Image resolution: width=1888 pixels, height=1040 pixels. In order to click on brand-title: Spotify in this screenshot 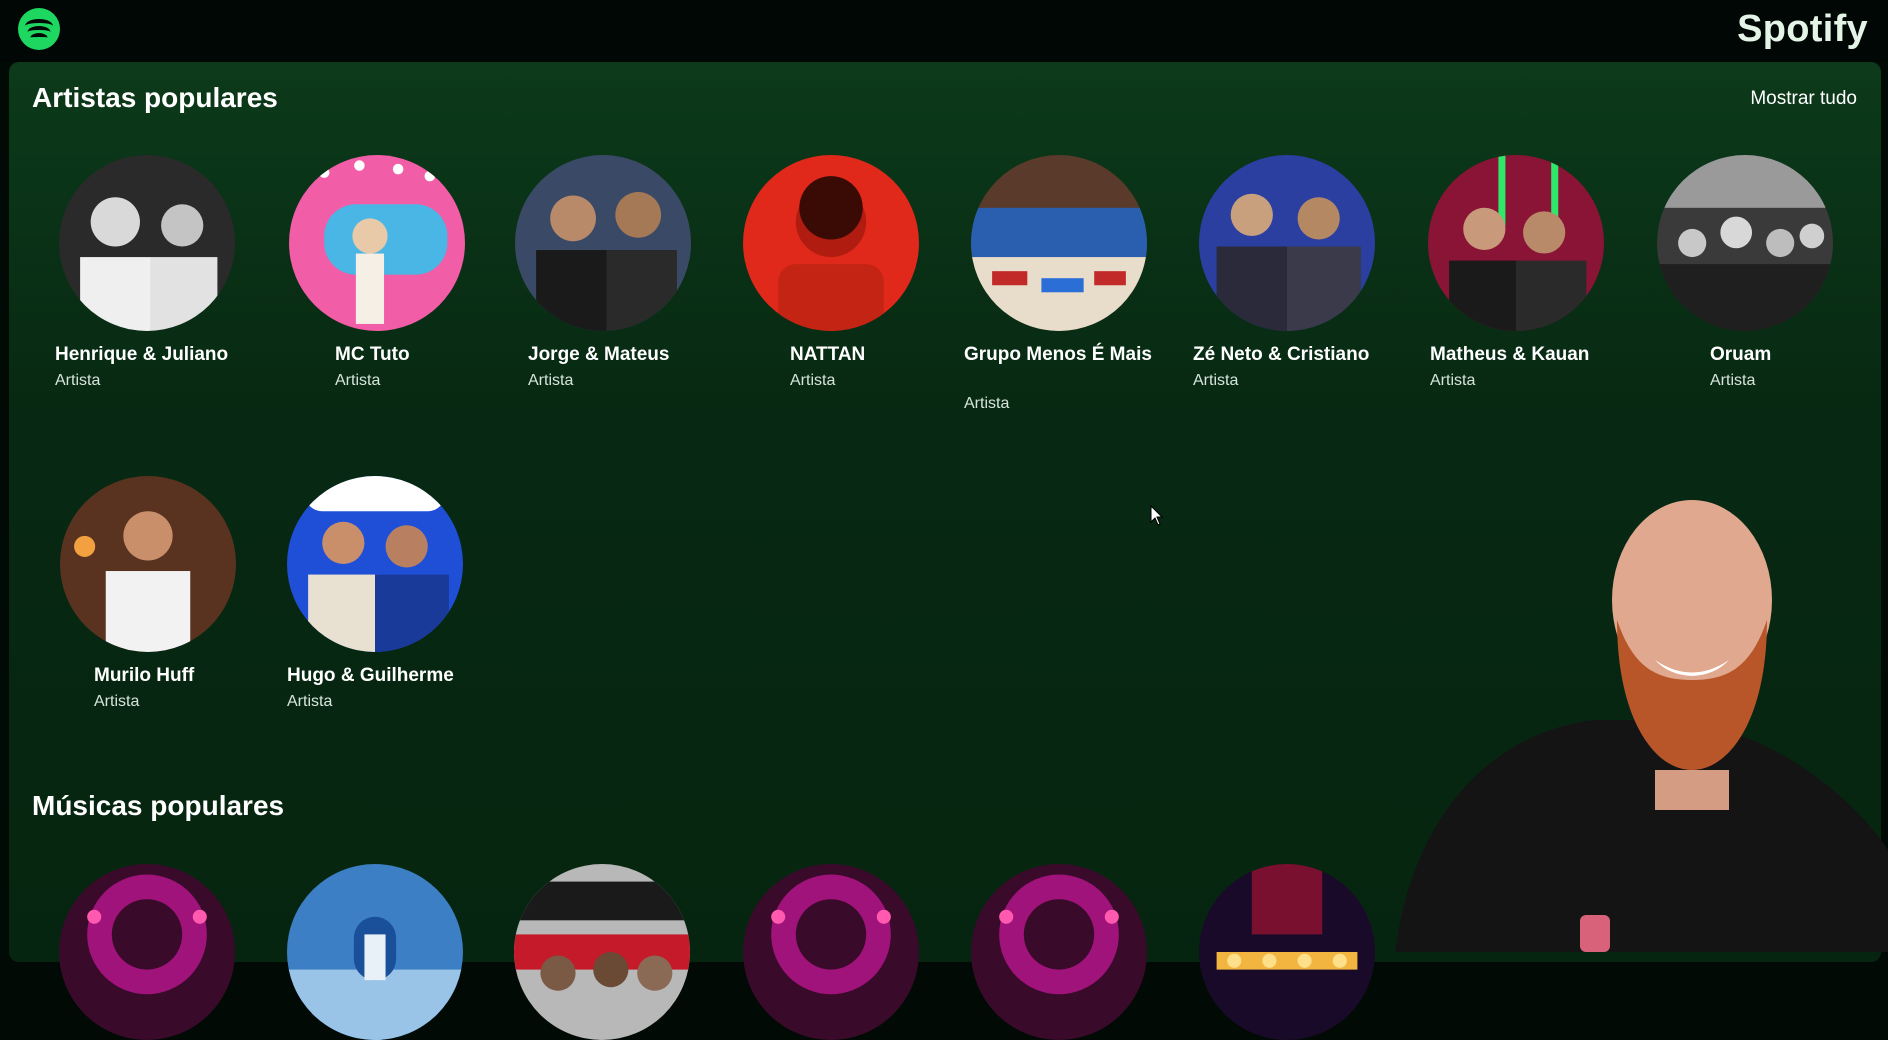, I will do `click(1802, 29)`.